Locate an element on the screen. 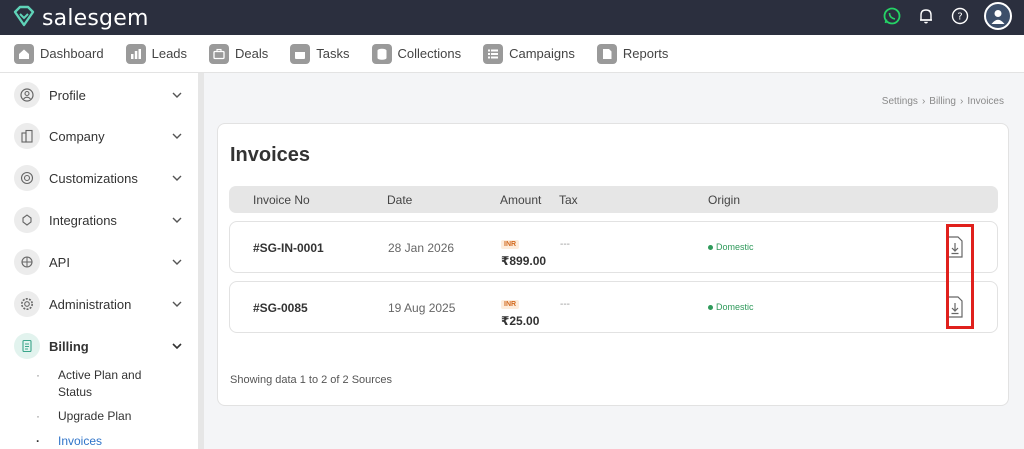 The width and height of the screenshot is (1024, 449). top-bar: salesgem ? is located at coordinates (512, 17).